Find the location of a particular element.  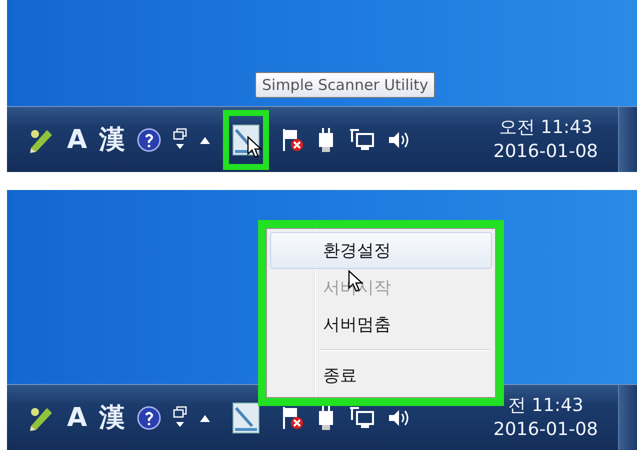

clock: 전 11:43 2016-01-08 is located at coordinates (549, 417).